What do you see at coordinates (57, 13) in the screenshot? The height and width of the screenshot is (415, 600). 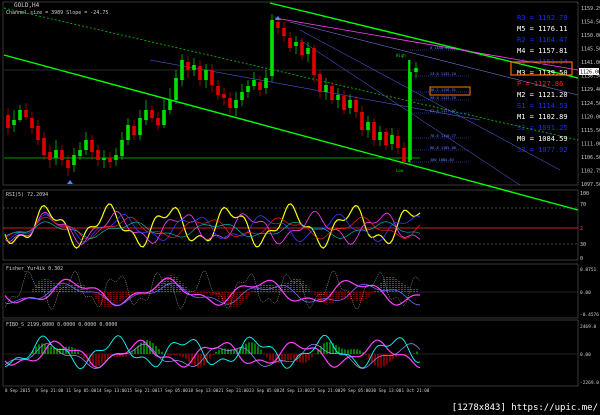 I see `channel-info: Channel size = 3989 Slope = -24.75` at bounding box center [57, 13].